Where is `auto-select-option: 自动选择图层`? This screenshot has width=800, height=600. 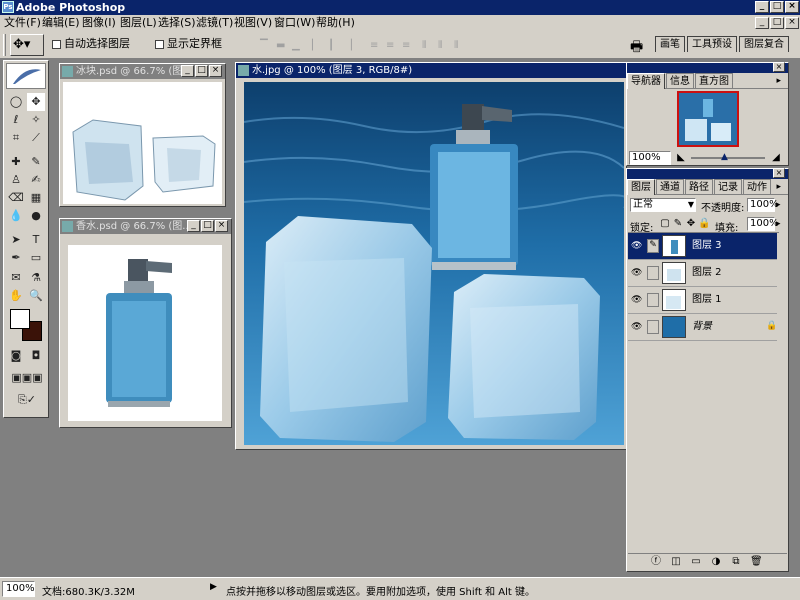
auto-select-option: 自动选择图层 is located at coordinates (91, 44).